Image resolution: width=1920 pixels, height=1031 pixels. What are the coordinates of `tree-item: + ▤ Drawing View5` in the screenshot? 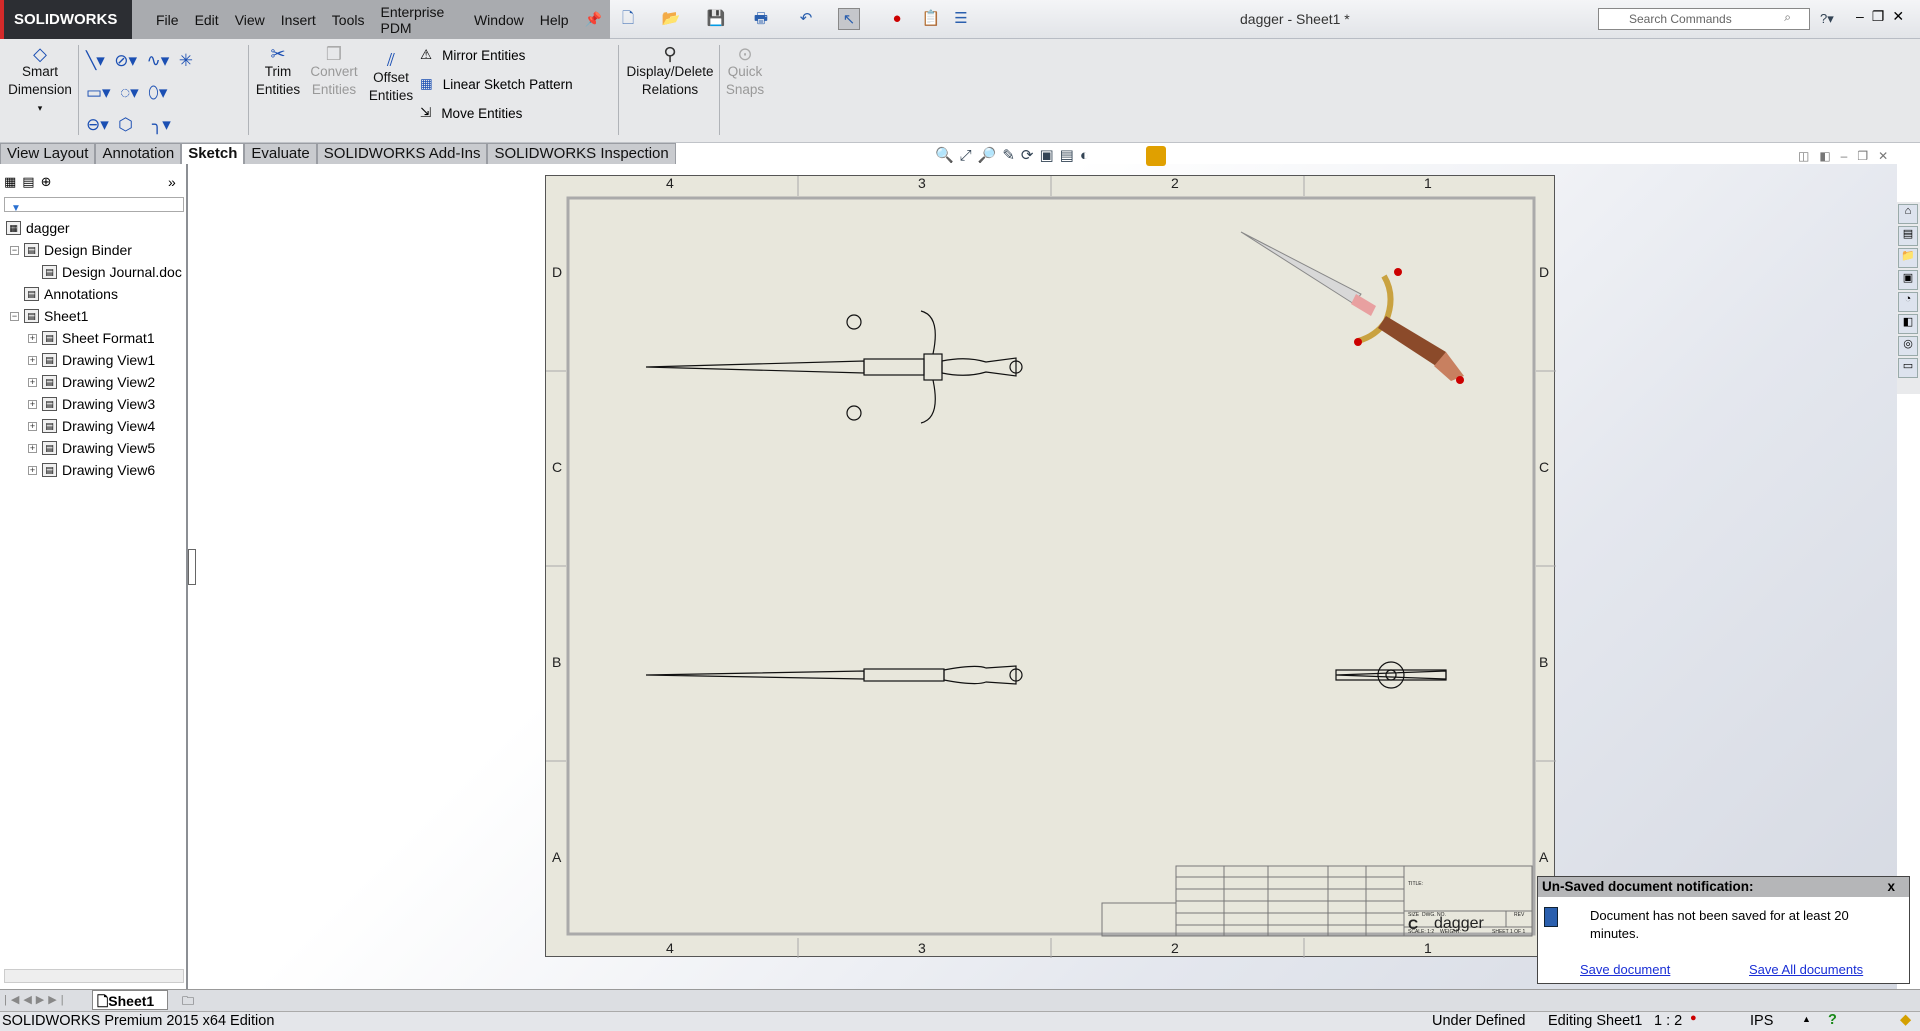 It's located at (91, 448).